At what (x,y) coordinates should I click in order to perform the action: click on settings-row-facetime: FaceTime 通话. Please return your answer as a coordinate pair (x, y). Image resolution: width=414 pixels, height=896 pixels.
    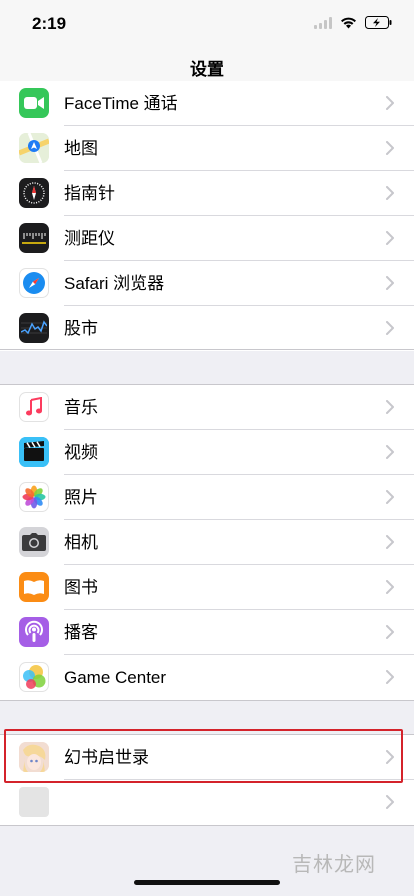
    Looking at the image, I should click on (207, 103).